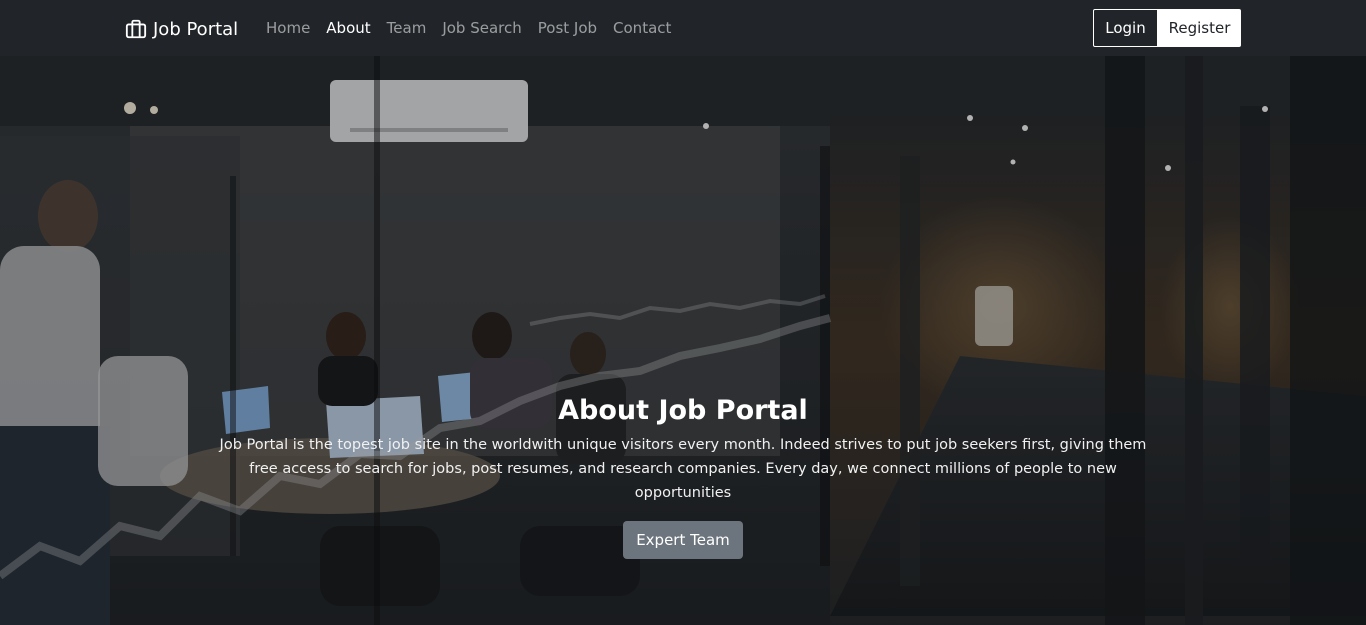 This screenshot has width=1366, height=625. What do you see at coordinates (567, 28) in the screenshot?
I see `nav-link-post-job: Post Job` at bounding box center [567, 28].